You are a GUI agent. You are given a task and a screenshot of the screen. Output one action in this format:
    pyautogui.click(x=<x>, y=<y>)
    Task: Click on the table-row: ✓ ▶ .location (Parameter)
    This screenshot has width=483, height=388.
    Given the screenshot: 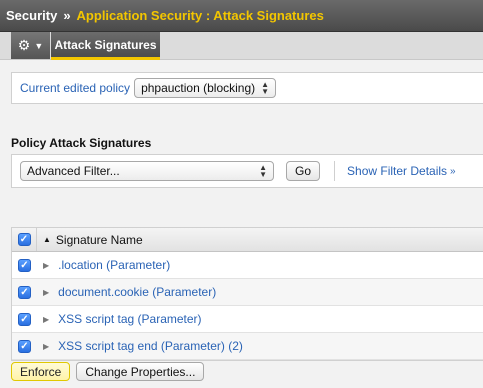 What is the action you would take?
    pyautogui.click(x=247, y=265)
    